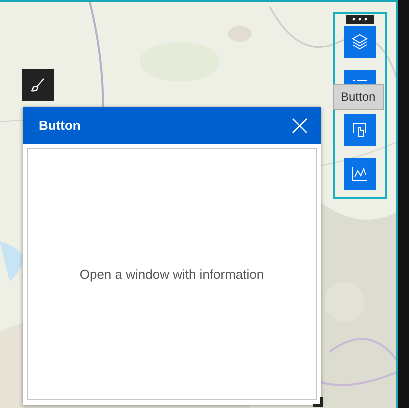  Describe the element at coordinates (60, 125) in the screenshot. I see `window-title: Button` at that location.